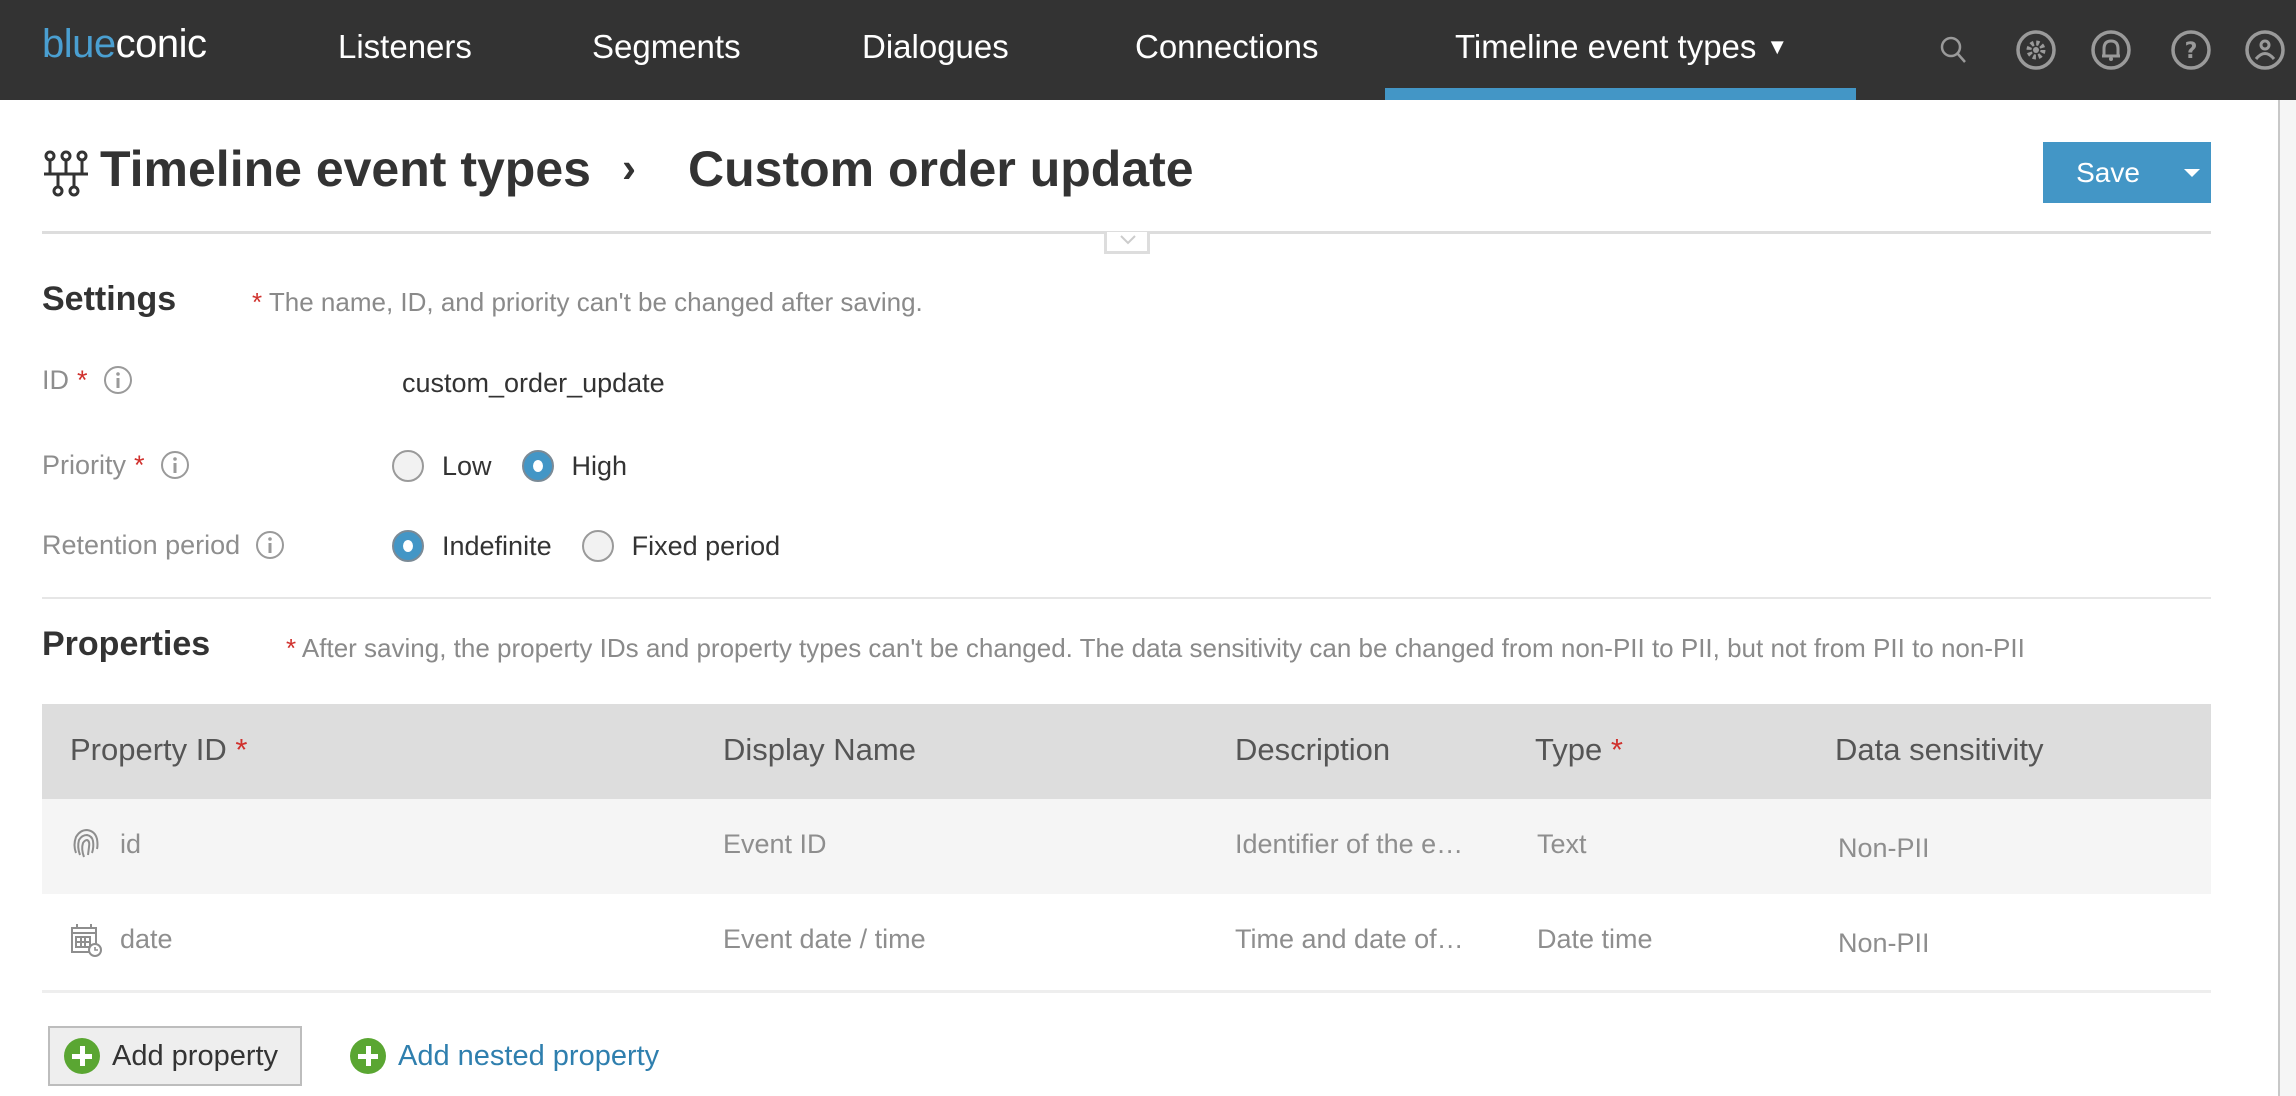 This screenshot has height=1096, width=2296. I want to click on properties-heading: Properties, so click(126, 644).